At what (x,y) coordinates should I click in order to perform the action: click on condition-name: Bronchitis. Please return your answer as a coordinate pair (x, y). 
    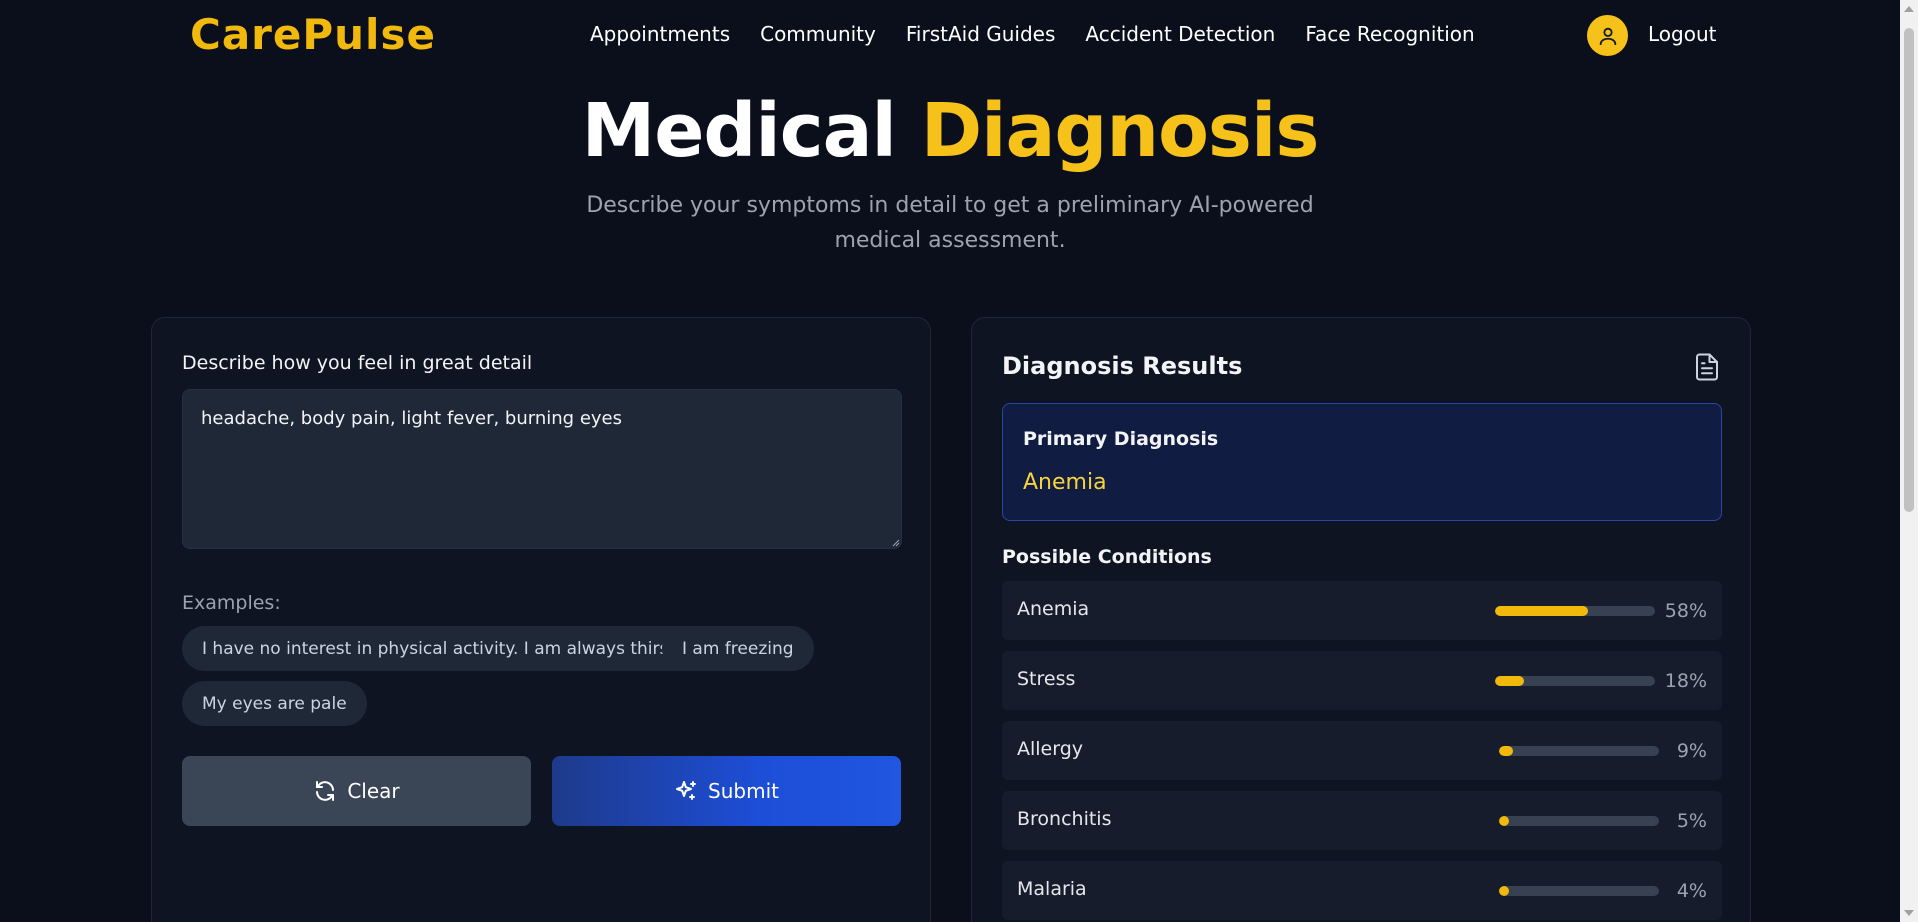
    Looking at the image, I should click on (1064, 819).